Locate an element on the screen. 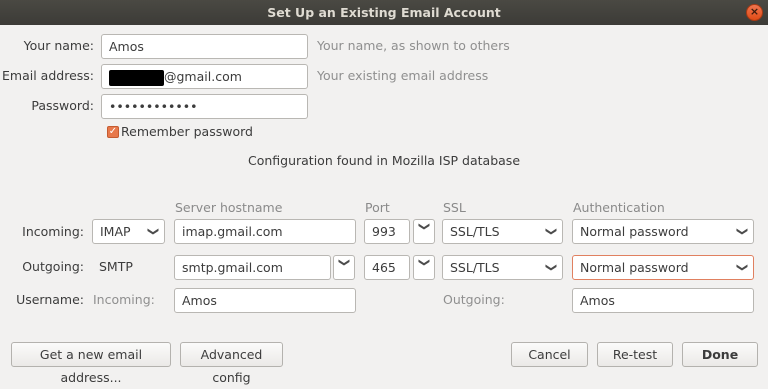 This screenshot has height=389, width=768. incoming-auth-select: Normal password ❯ is located at coordinates (663, 231).